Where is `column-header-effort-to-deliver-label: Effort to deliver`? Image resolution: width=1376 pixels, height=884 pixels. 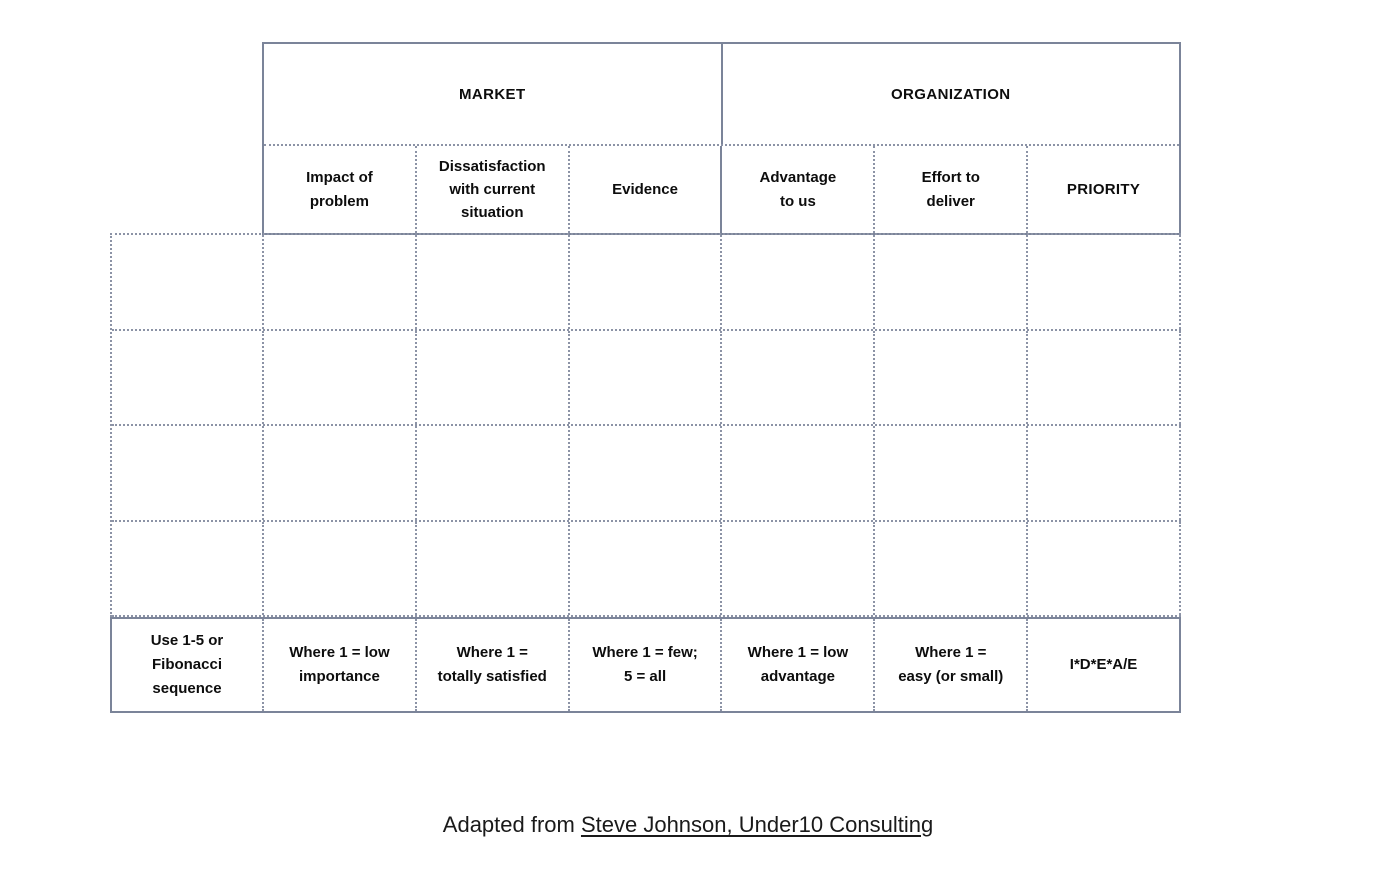 column-header-effort-to-deliver-label: Effort to deliver is located at coordinates (951, 189).